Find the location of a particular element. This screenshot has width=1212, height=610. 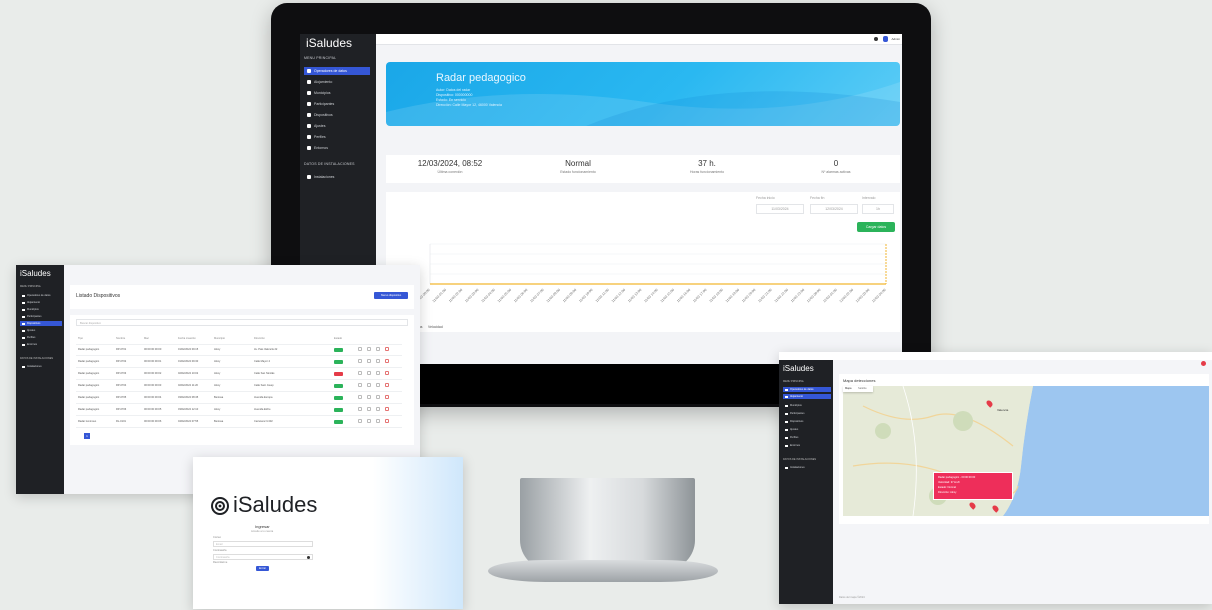

pagination-page: 1 is located at coordinates (87, 436).